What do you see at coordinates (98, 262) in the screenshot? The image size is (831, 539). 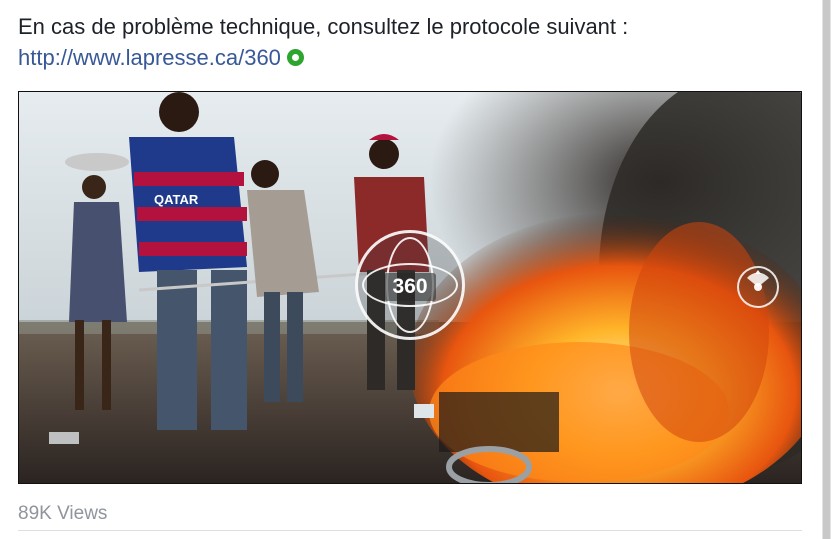 I see `figure-dress` at bounding box center [98, 262].